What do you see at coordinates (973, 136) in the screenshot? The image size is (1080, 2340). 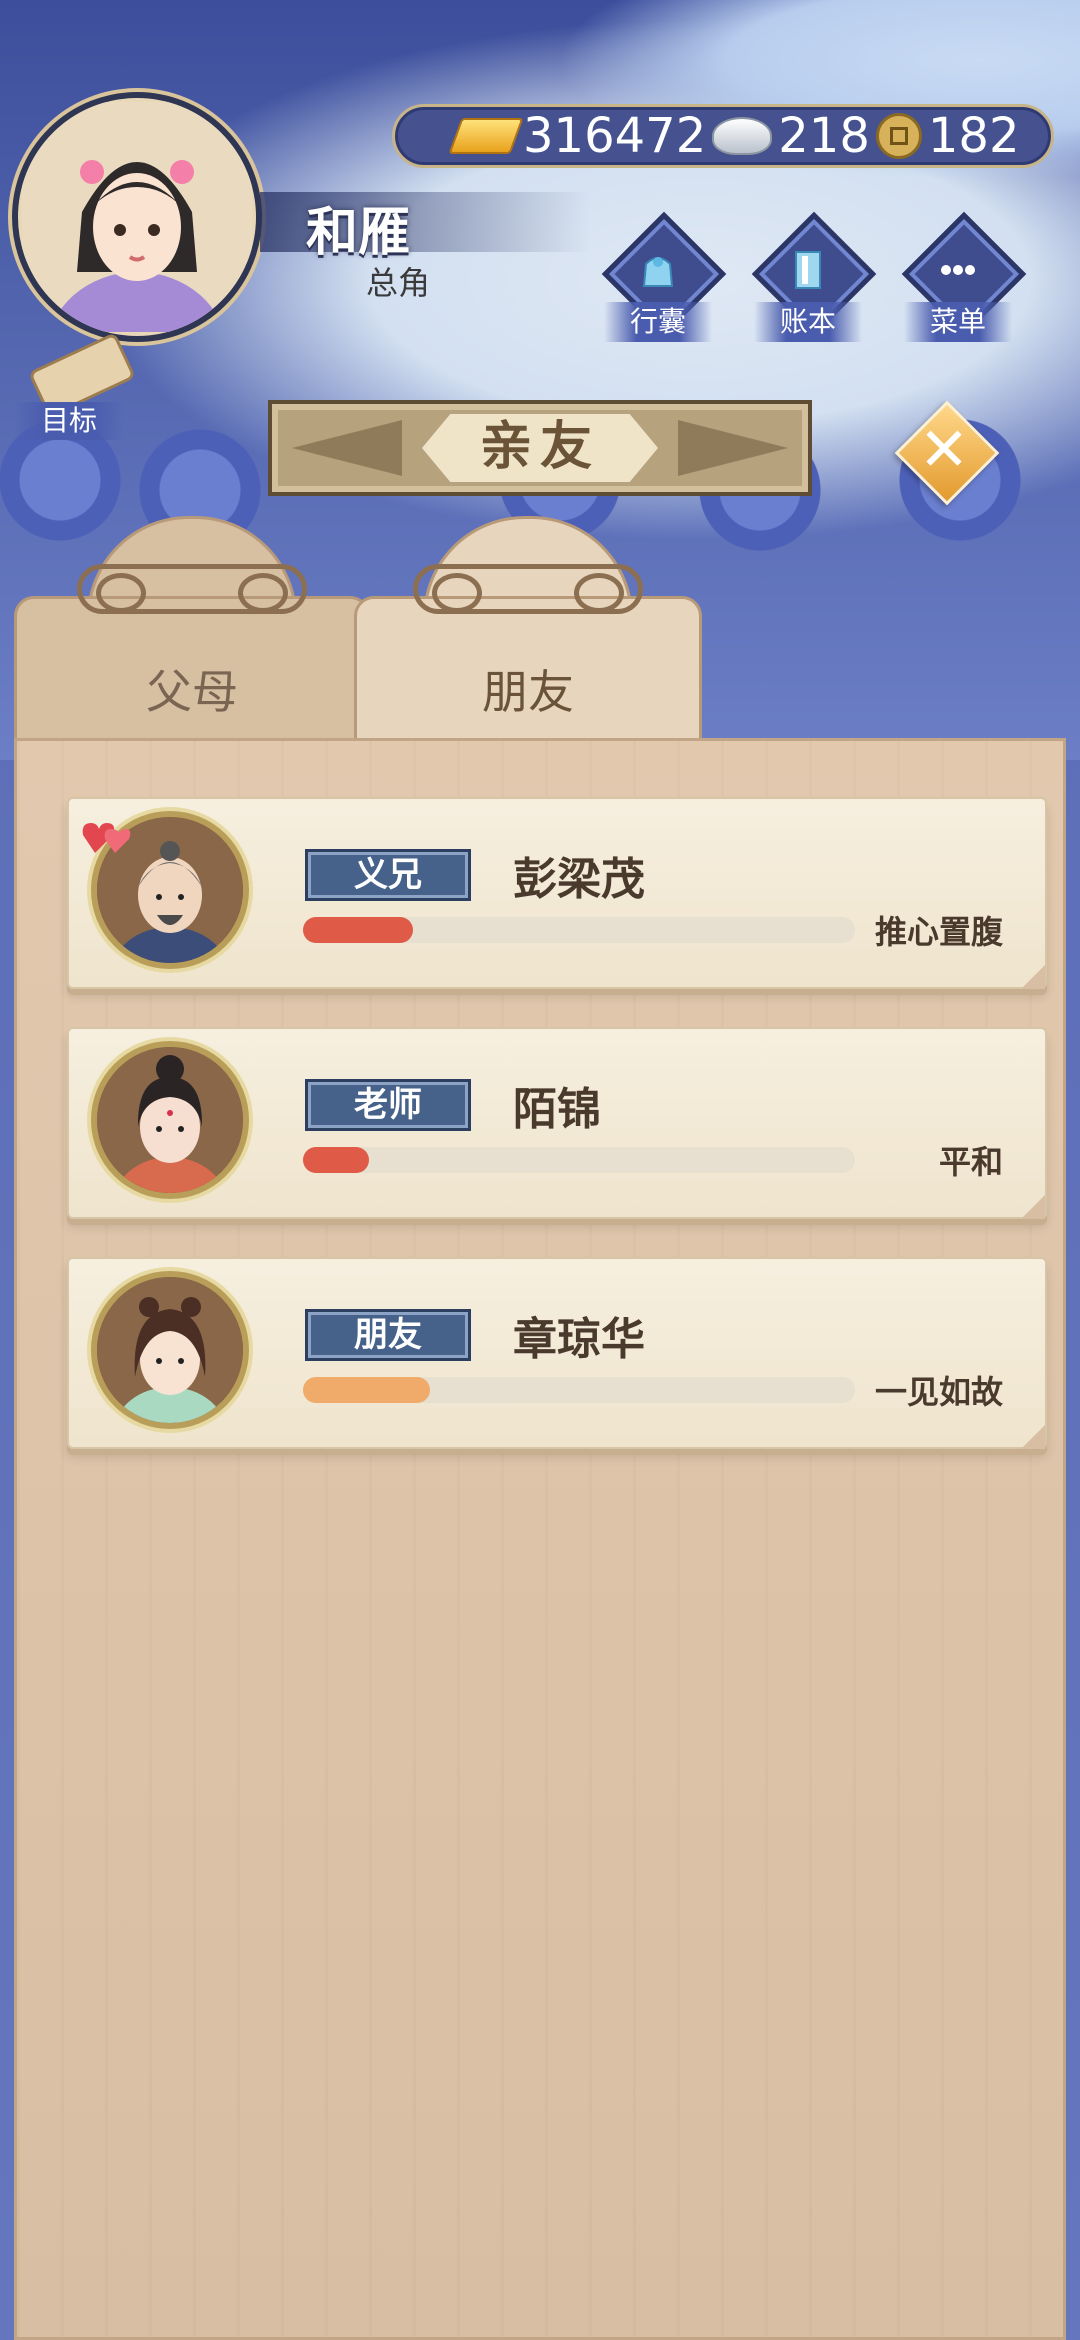 I see `coin-amount: 182` at bounding box center [973, 136].